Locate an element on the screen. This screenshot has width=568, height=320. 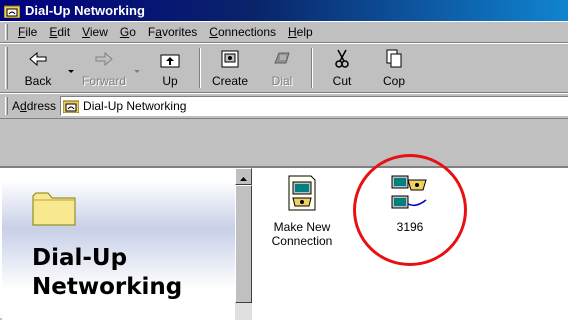
forward-dropdown is located at coordinates (137, 68).